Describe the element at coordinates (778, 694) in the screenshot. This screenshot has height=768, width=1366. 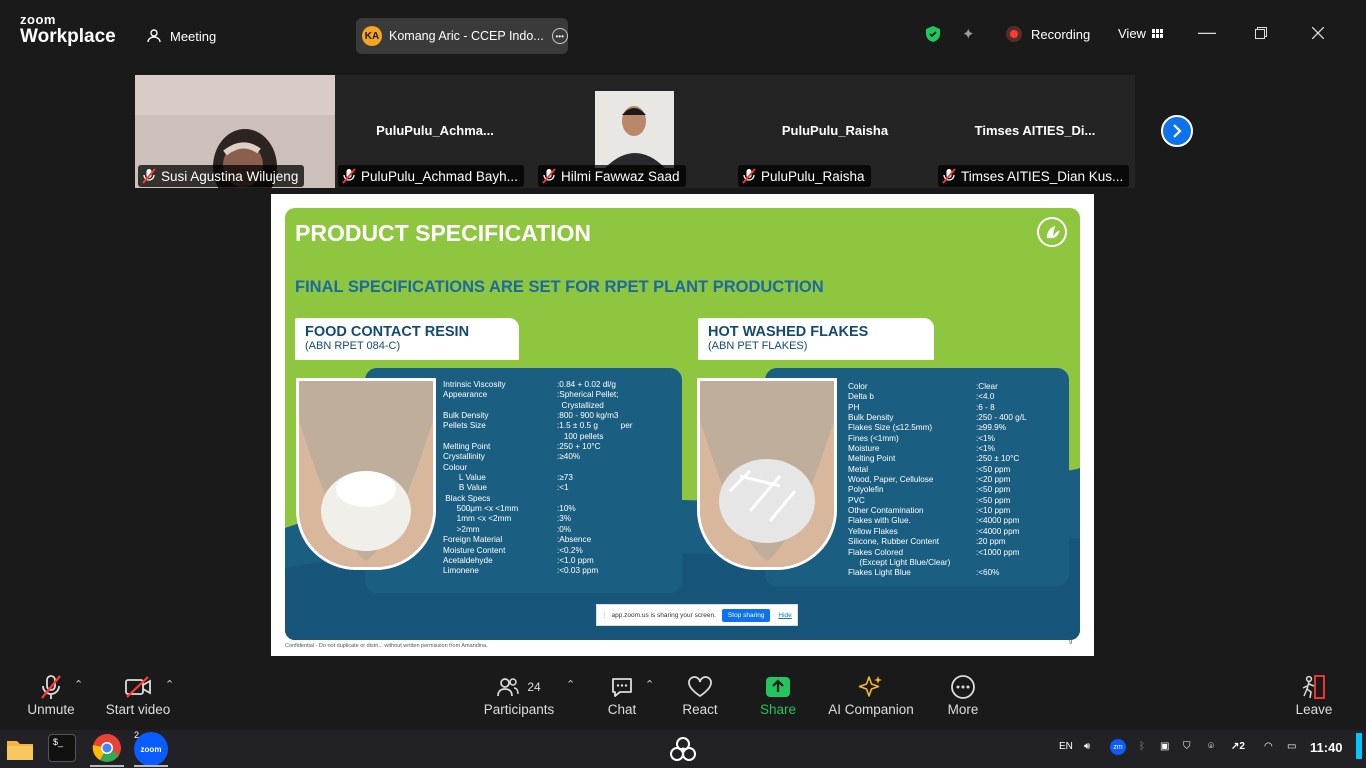
I see `share-button: Share` at that location.